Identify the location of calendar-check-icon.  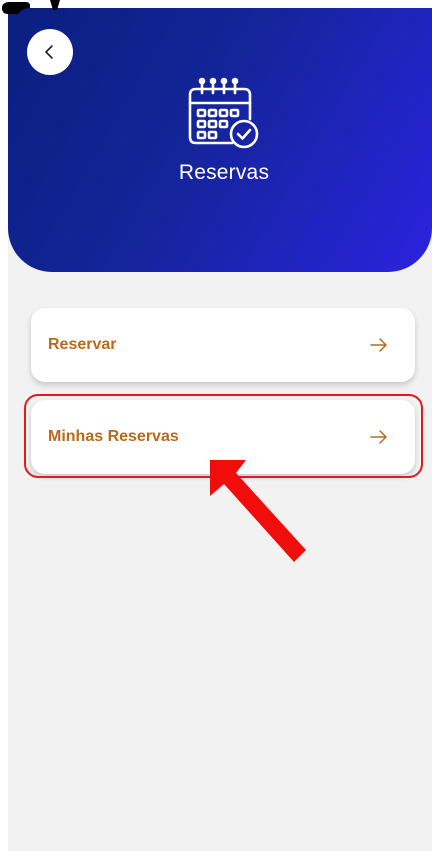
(223, 113).